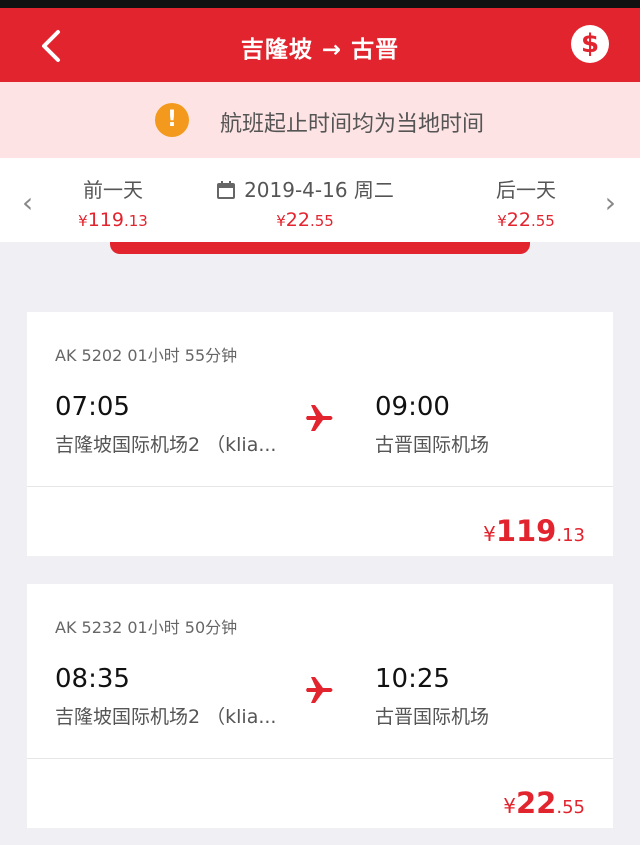 The height and width of the screenshot is (845, 640). What do you see at coordinates (92, 407) in the screenshot?
I see `departure-time: 07:05` at bounding box center [92, 407].